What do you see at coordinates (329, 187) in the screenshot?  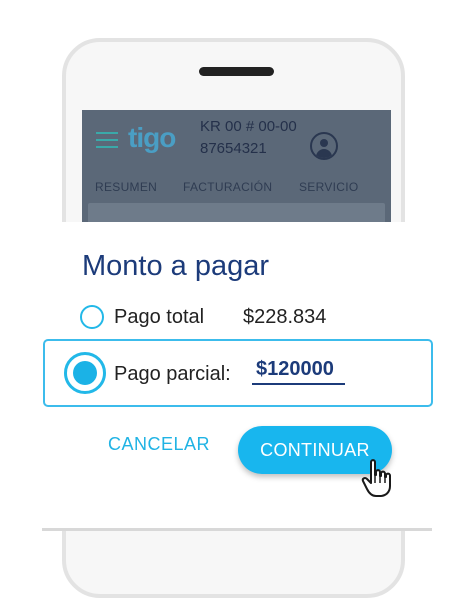 I see `tab-servicio: SERVICIO` at bounding box center [329, 187].